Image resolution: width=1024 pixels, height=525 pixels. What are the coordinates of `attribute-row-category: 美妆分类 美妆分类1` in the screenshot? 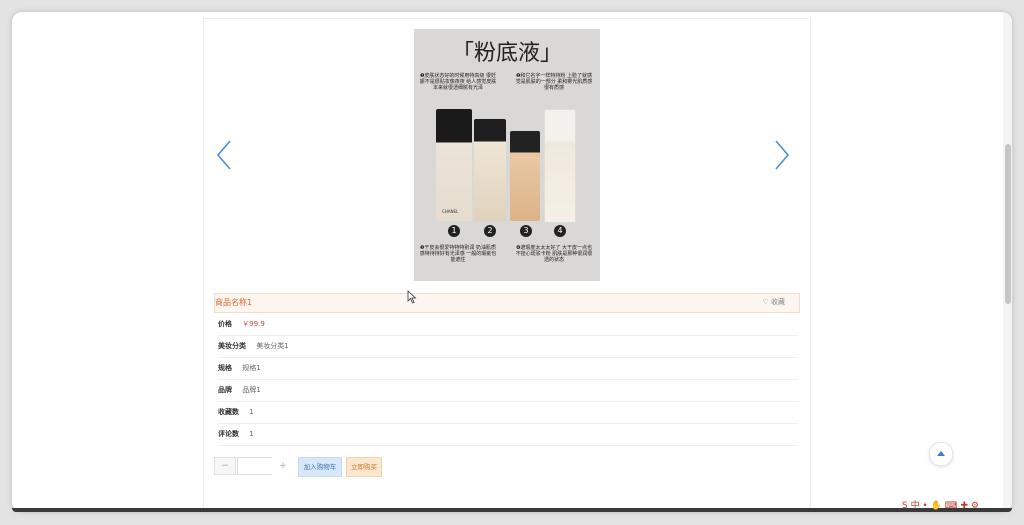 It's located at (508, 347).